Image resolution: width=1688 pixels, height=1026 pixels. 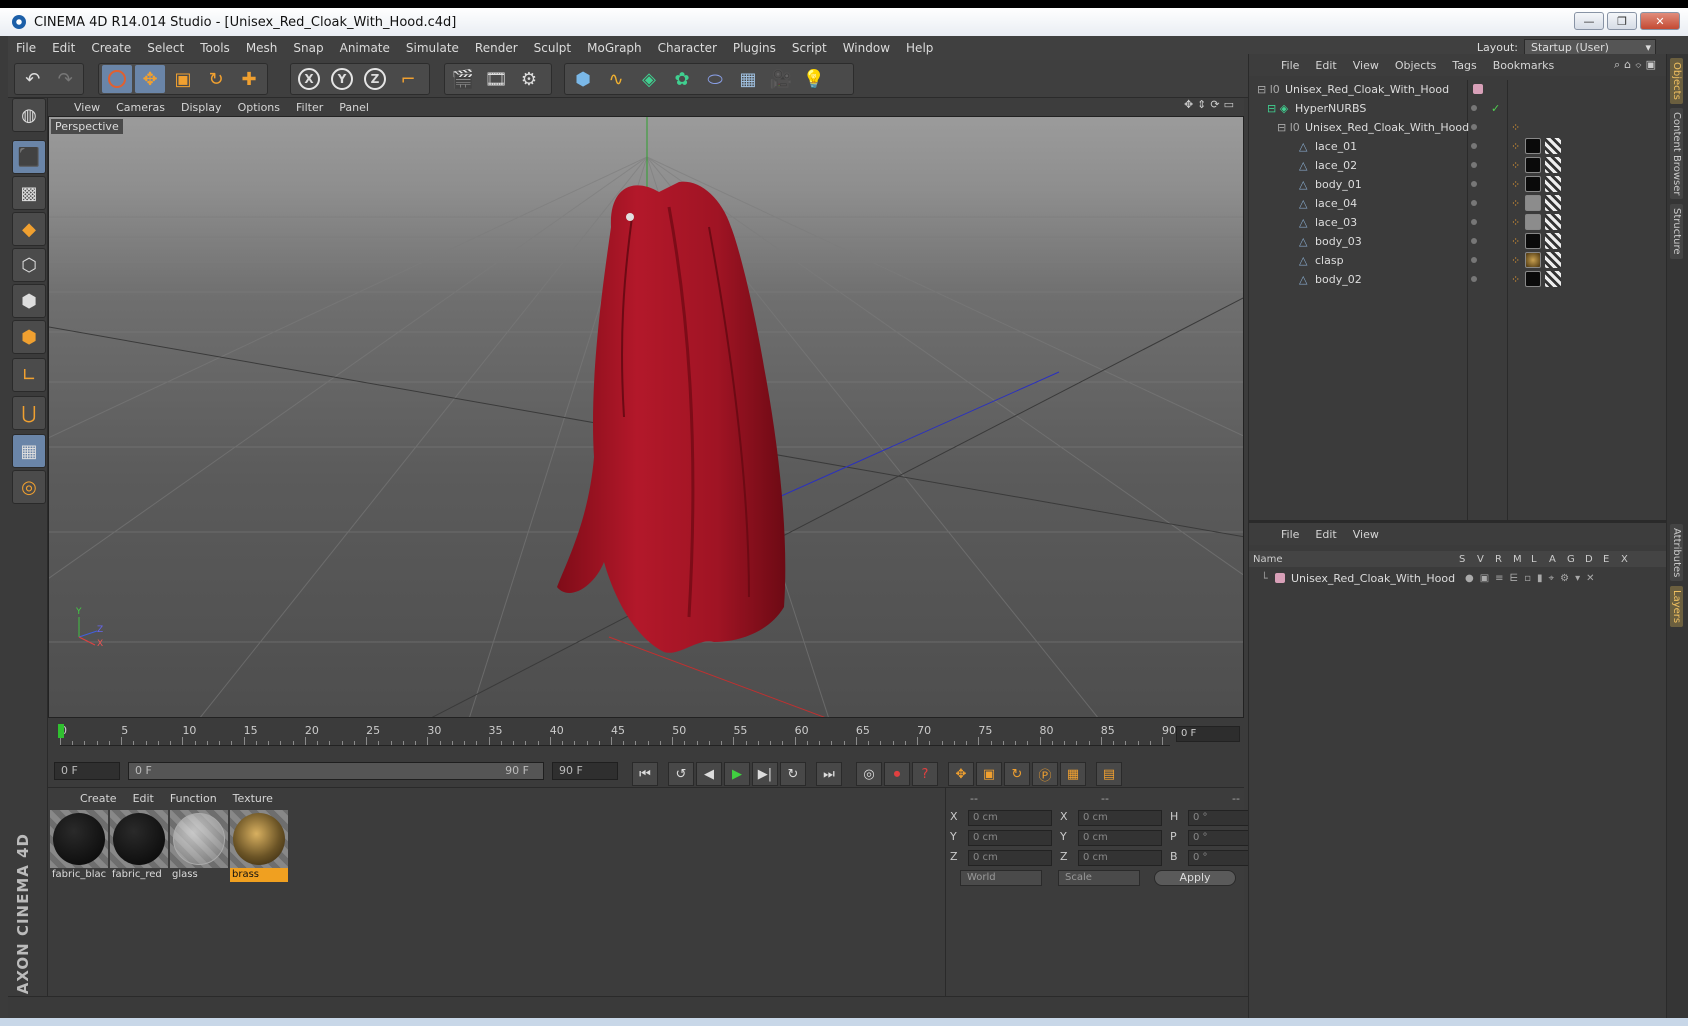 I want to click on start-frame-field: 0 F, so click(x=87, y=771).